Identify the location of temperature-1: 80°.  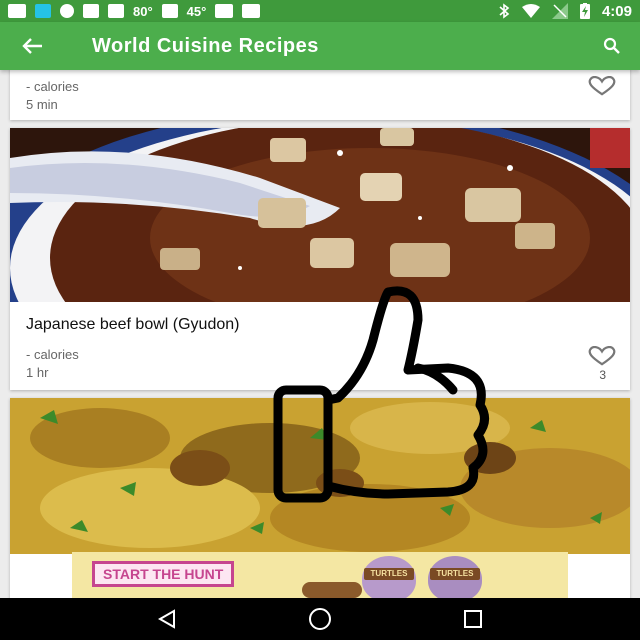
(143, 11).